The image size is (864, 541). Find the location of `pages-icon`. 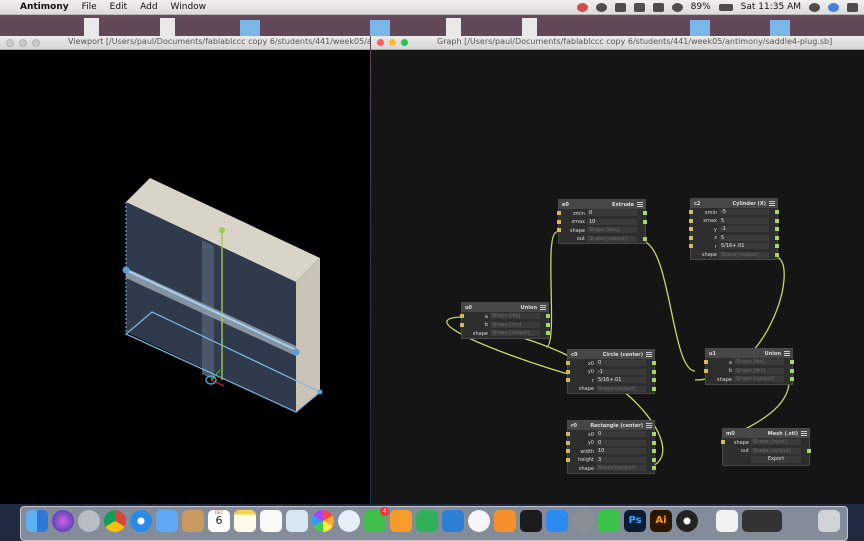

pages-icon is located at coordinates (401, 521).